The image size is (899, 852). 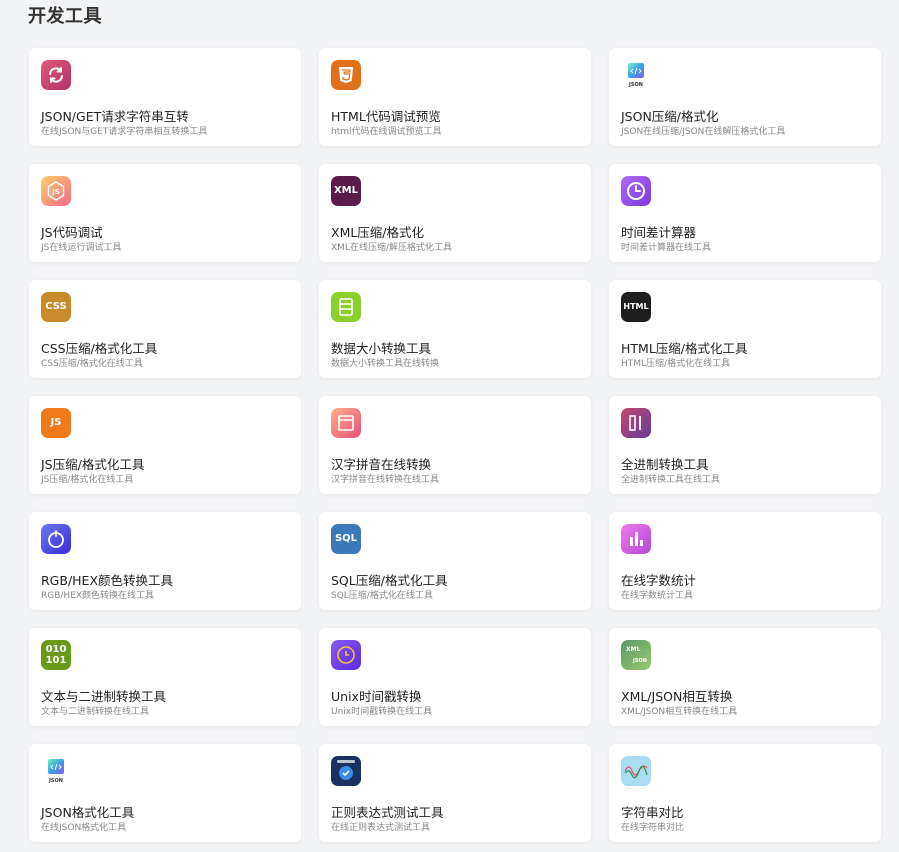 What do you see at coordinates (745, 793) in the screenshot?
I see `tool-card: 字符串对比在线字符串对比` at bounding box center [745, 793].